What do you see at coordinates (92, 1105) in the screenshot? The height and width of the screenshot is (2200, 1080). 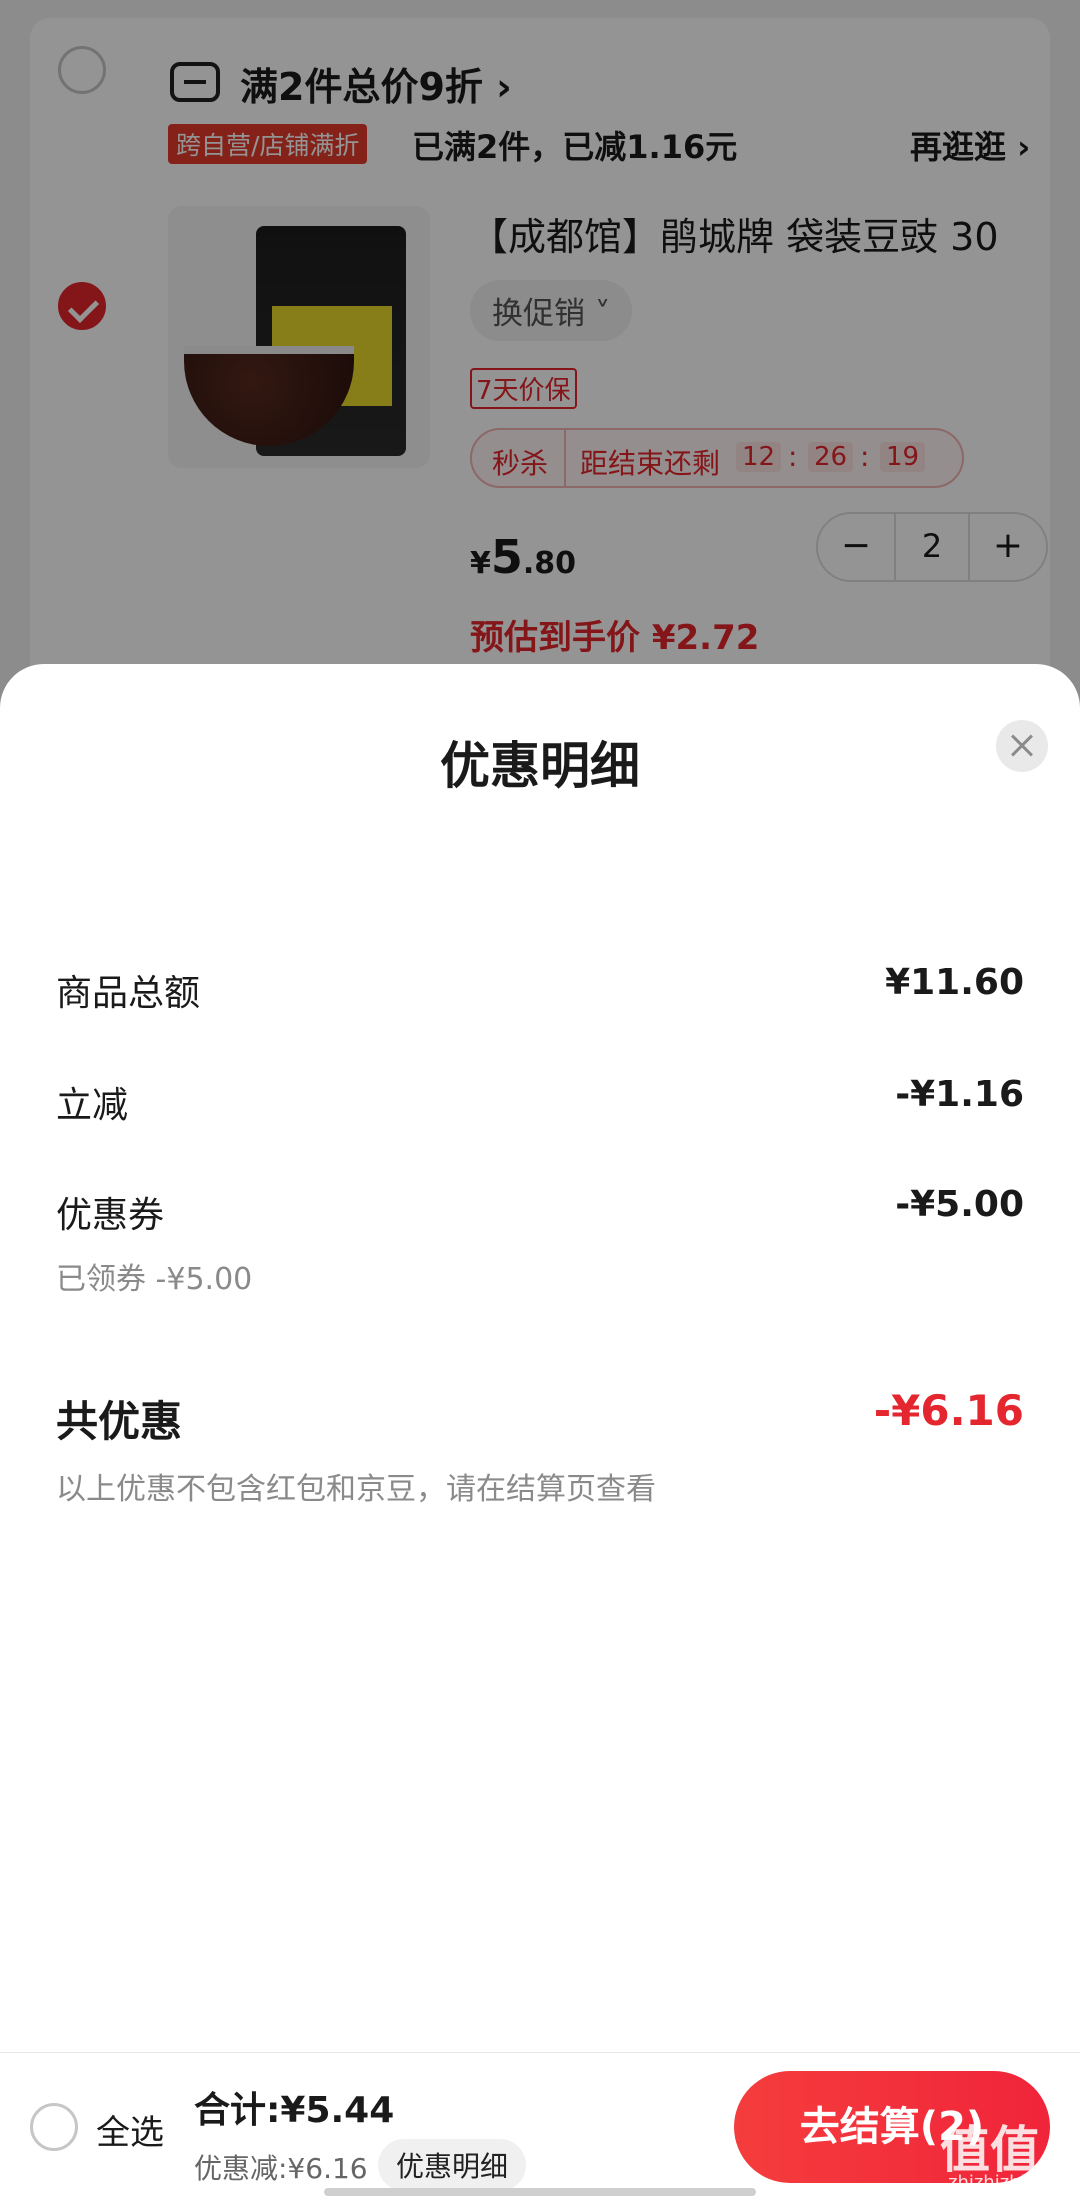 I see `instant-discount-label: 立减` at bounding box center [92, 1105].